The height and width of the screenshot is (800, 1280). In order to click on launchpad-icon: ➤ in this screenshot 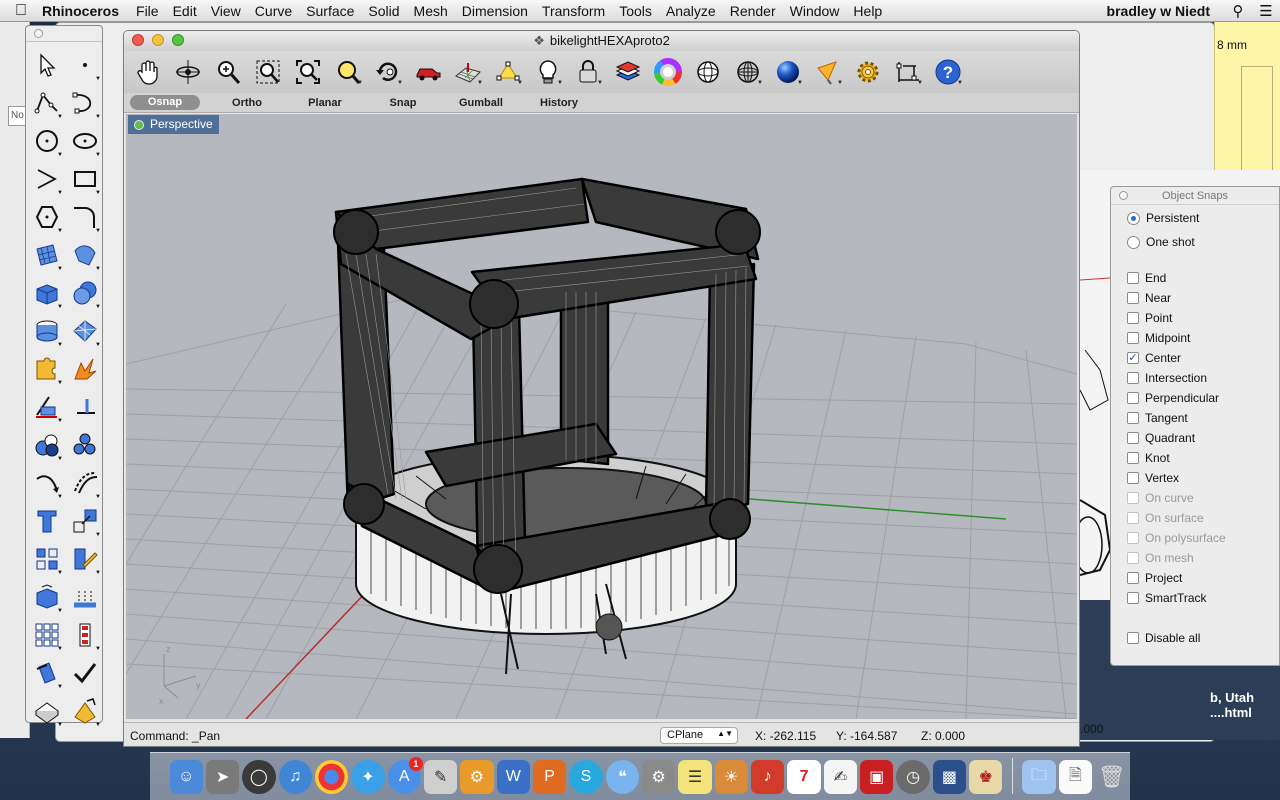, I will do `click(222, 777)`.